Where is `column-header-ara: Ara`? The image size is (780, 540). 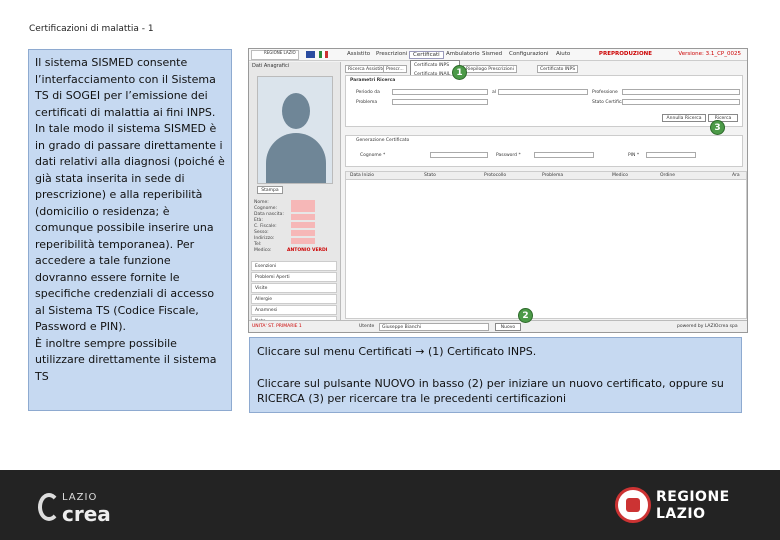 column-header-ara: Ara is located at coordinates (736, 175).